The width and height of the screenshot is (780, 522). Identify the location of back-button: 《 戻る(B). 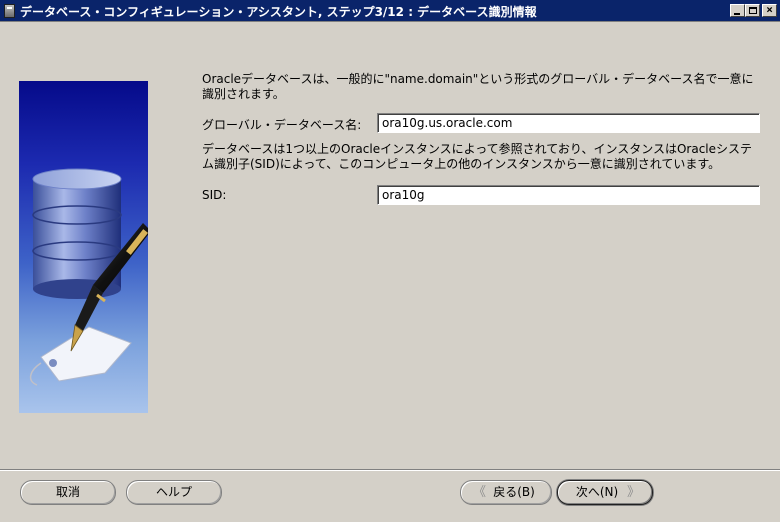
(506, 492).